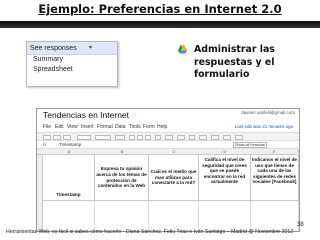  I want to click on menu-edit: Edit, so click(59, 127).